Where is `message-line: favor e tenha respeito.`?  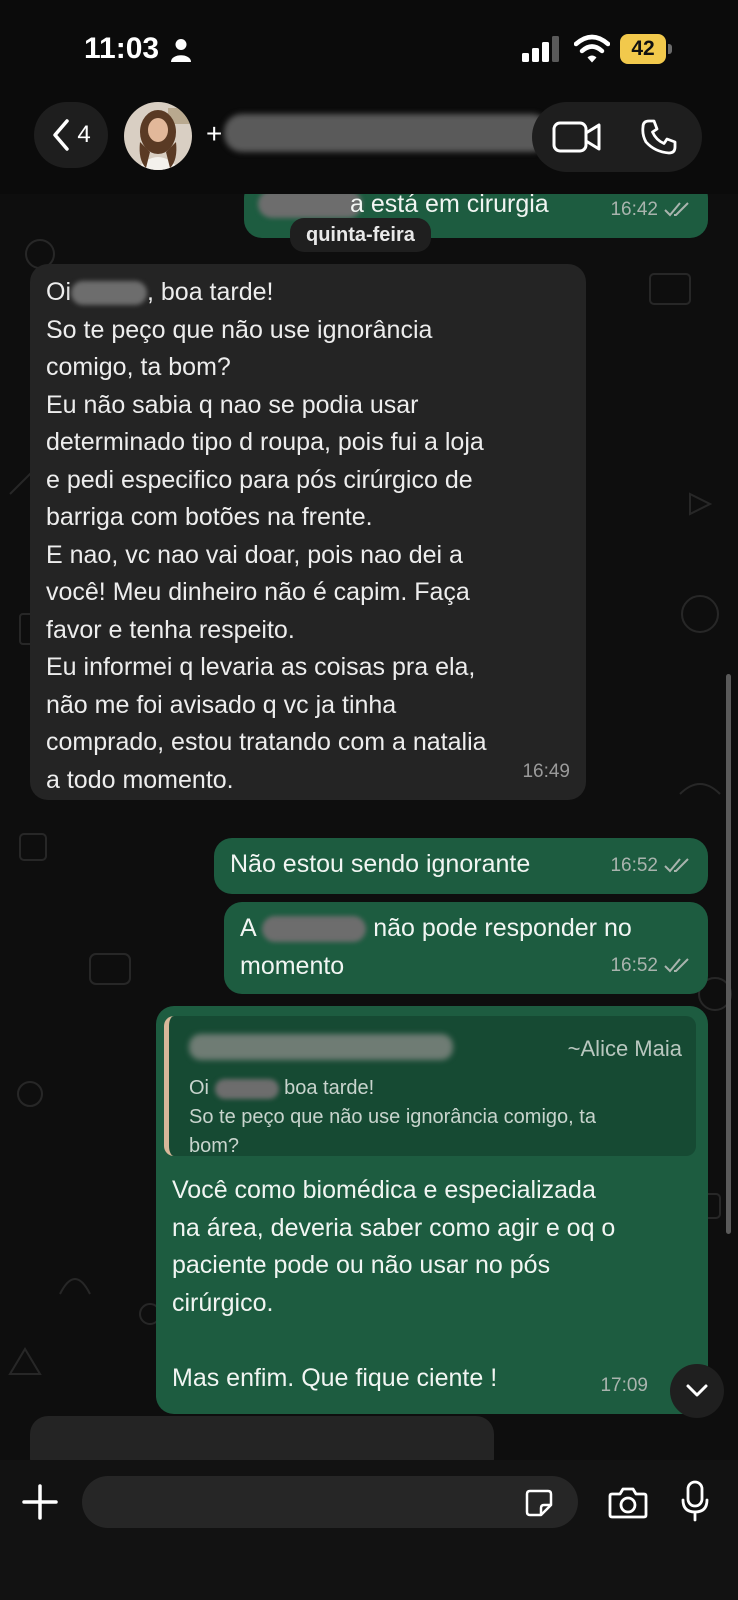
message-line: favor e tenha respeito. is located at coordinates (170, 629).